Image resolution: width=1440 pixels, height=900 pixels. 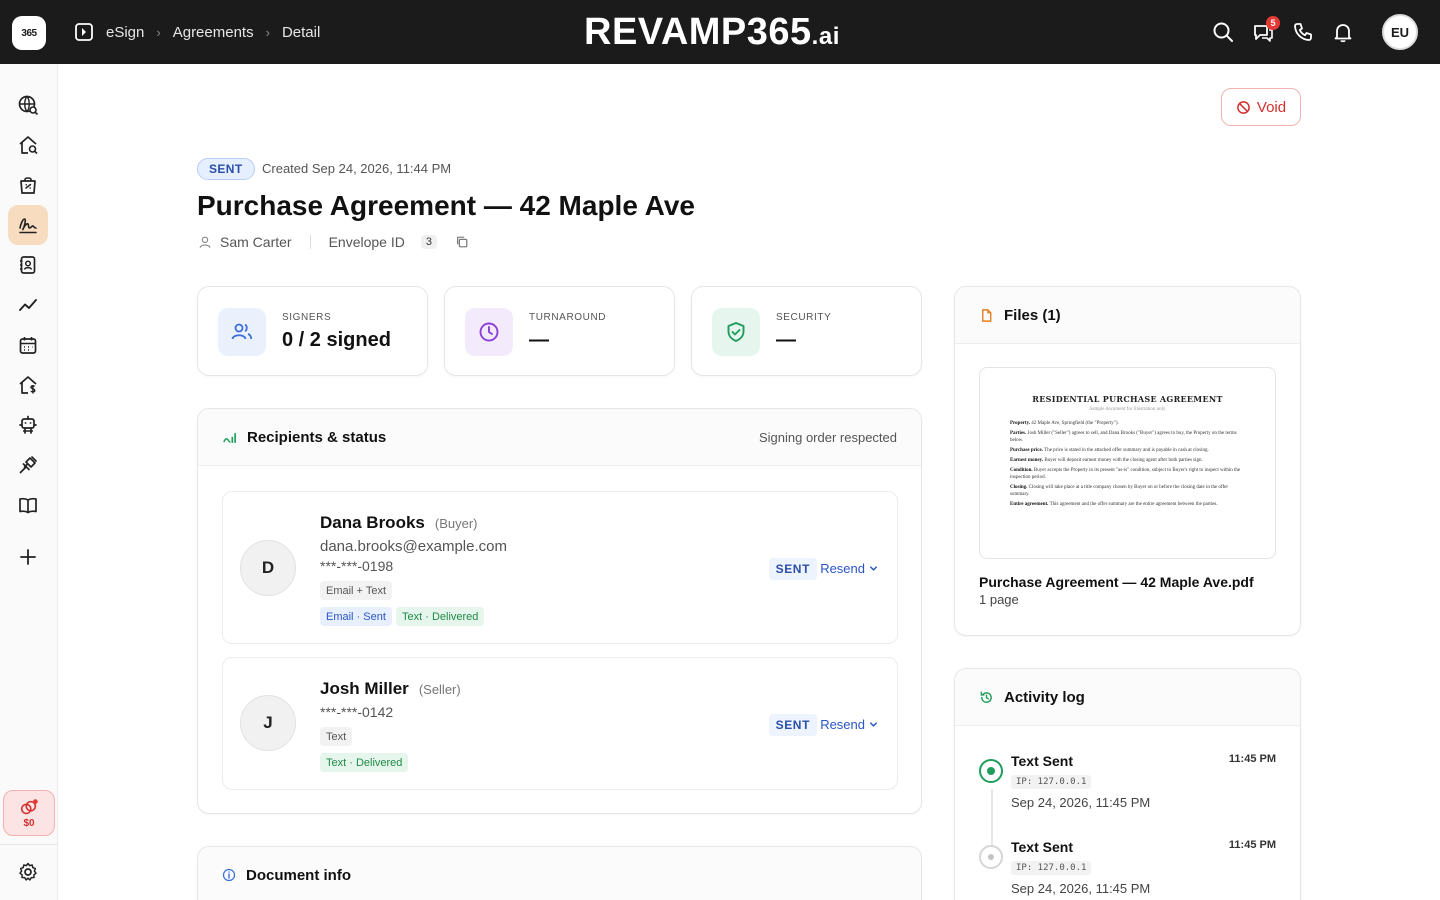 What do you see at coordinates (29, 33) in the screenshot?
I see `app-logo: 365` at bounding box center [29, 33].